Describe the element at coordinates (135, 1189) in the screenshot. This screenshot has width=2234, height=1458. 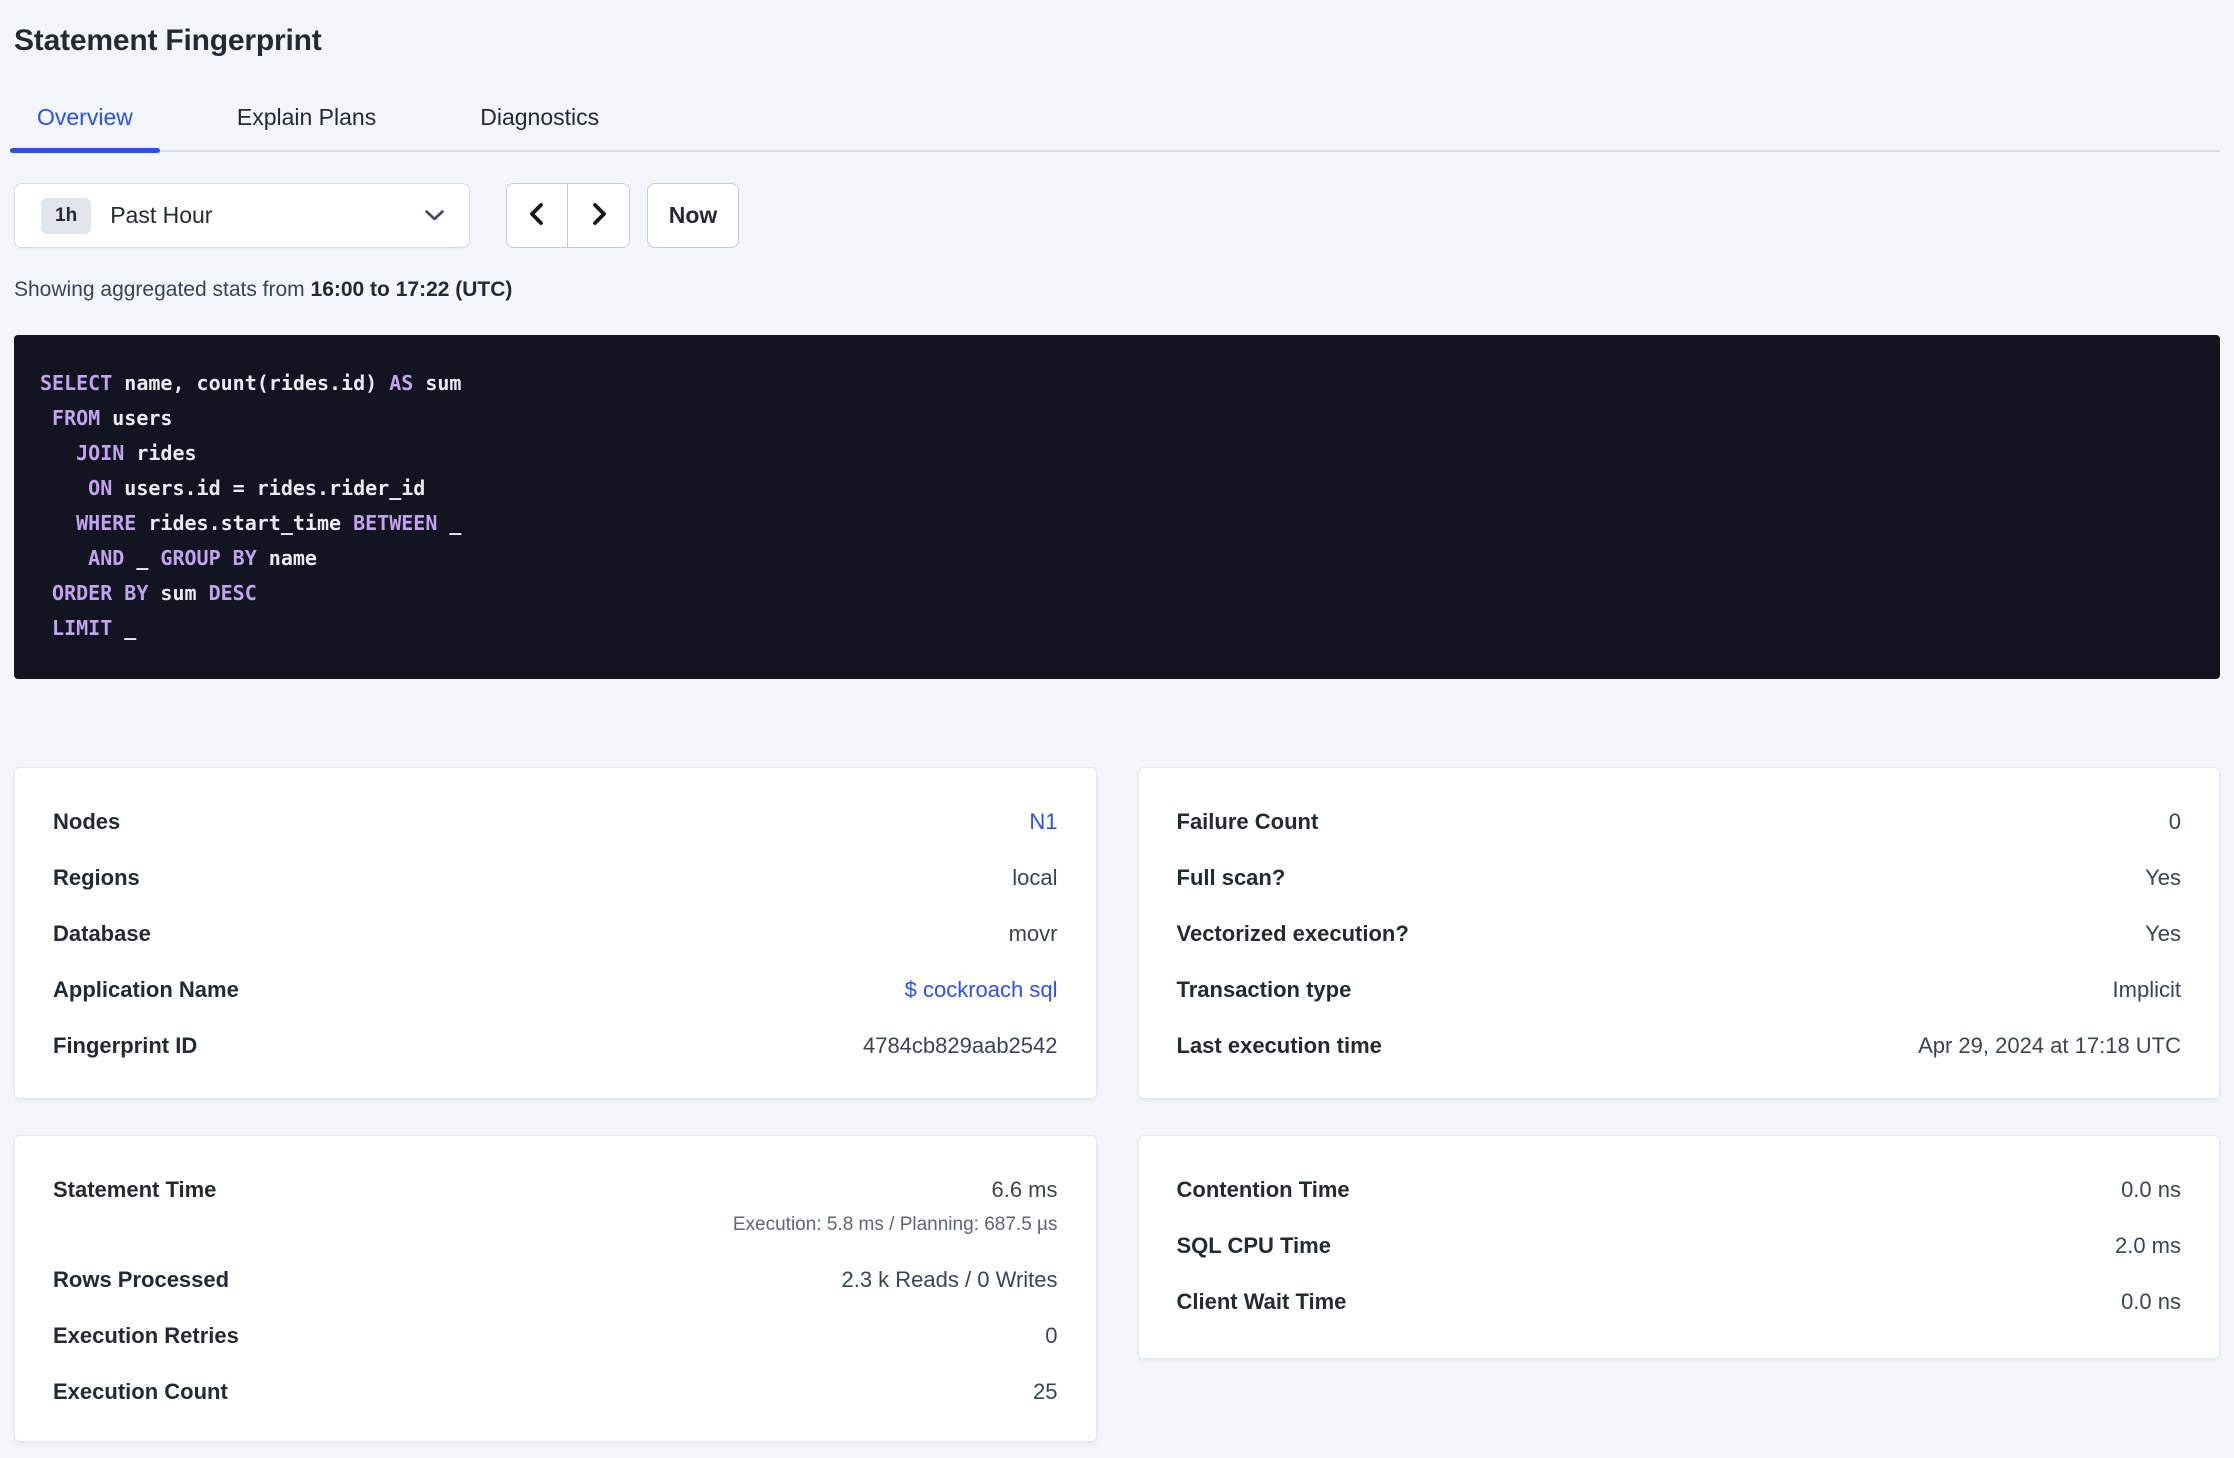
I see `stat-label: Statement Time` at that location.